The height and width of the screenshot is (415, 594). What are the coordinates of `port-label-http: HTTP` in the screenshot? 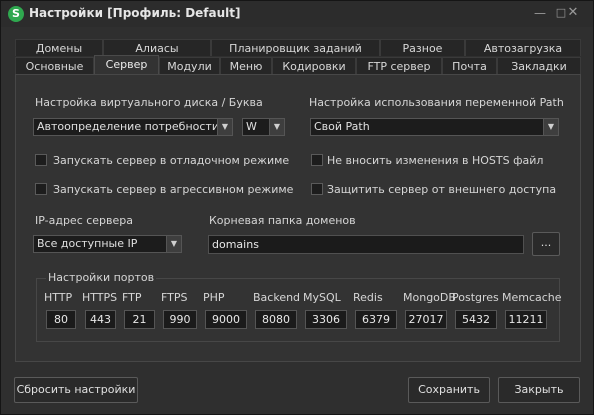 It's located at (58, 297).